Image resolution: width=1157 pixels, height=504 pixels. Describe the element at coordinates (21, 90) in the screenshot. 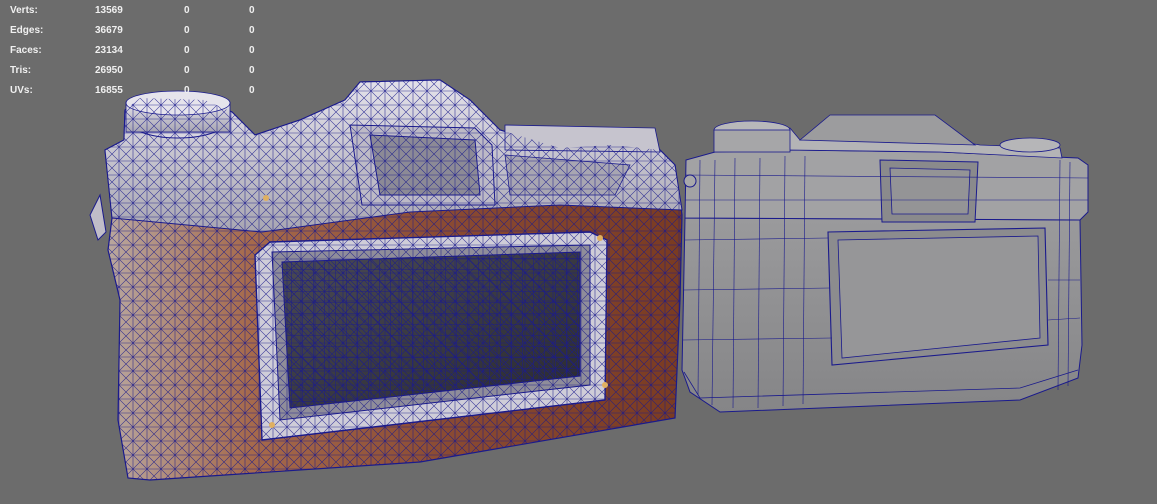

I see `uvs-label: UVs:` at that location.